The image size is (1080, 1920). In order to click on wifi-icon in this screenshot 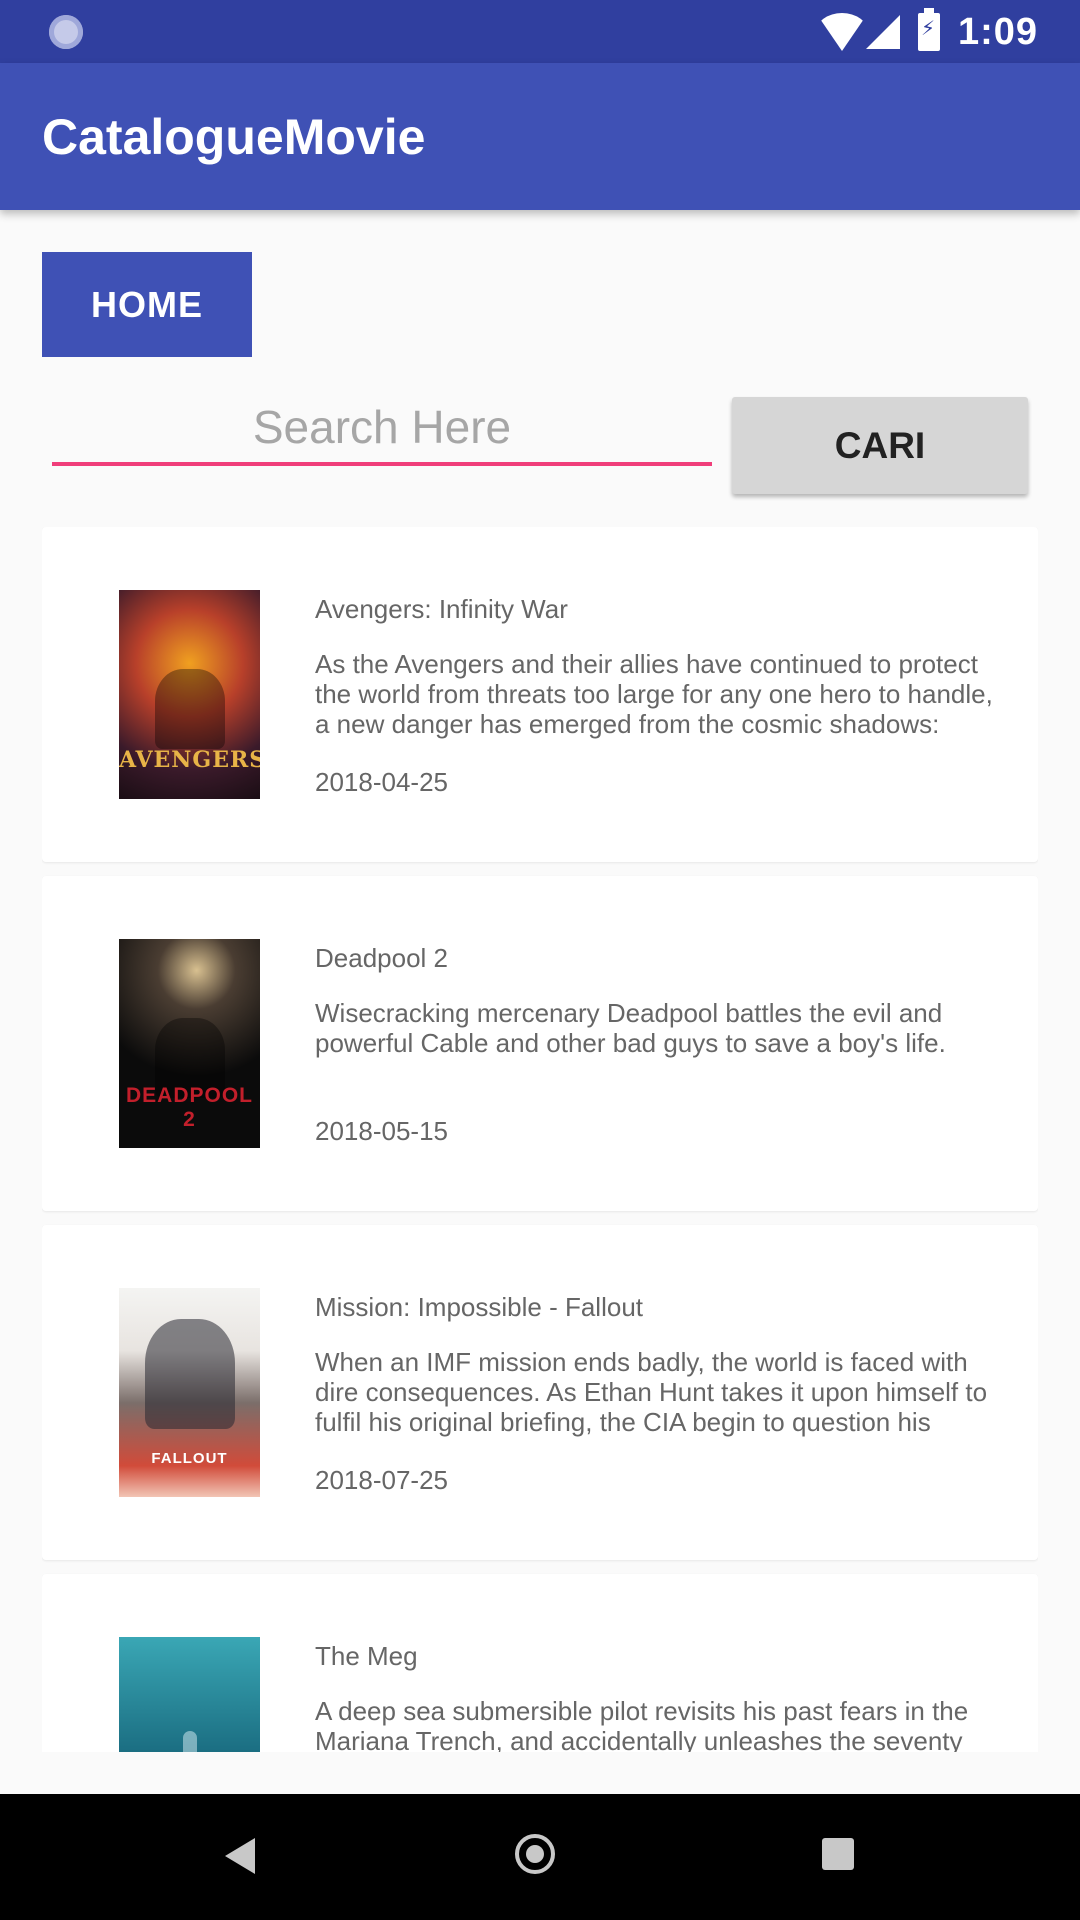, I will do `click(841, 32)`.